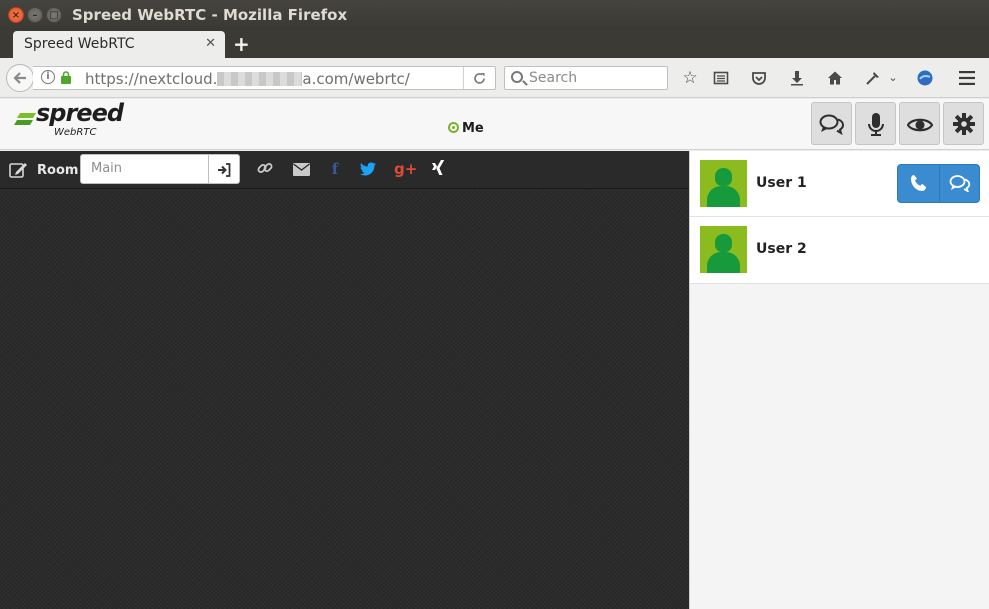 Image resolution: width=989 pixels, height=609 pixels. I want to click on bookmark-star-icon: ☆, so click(690, 78).